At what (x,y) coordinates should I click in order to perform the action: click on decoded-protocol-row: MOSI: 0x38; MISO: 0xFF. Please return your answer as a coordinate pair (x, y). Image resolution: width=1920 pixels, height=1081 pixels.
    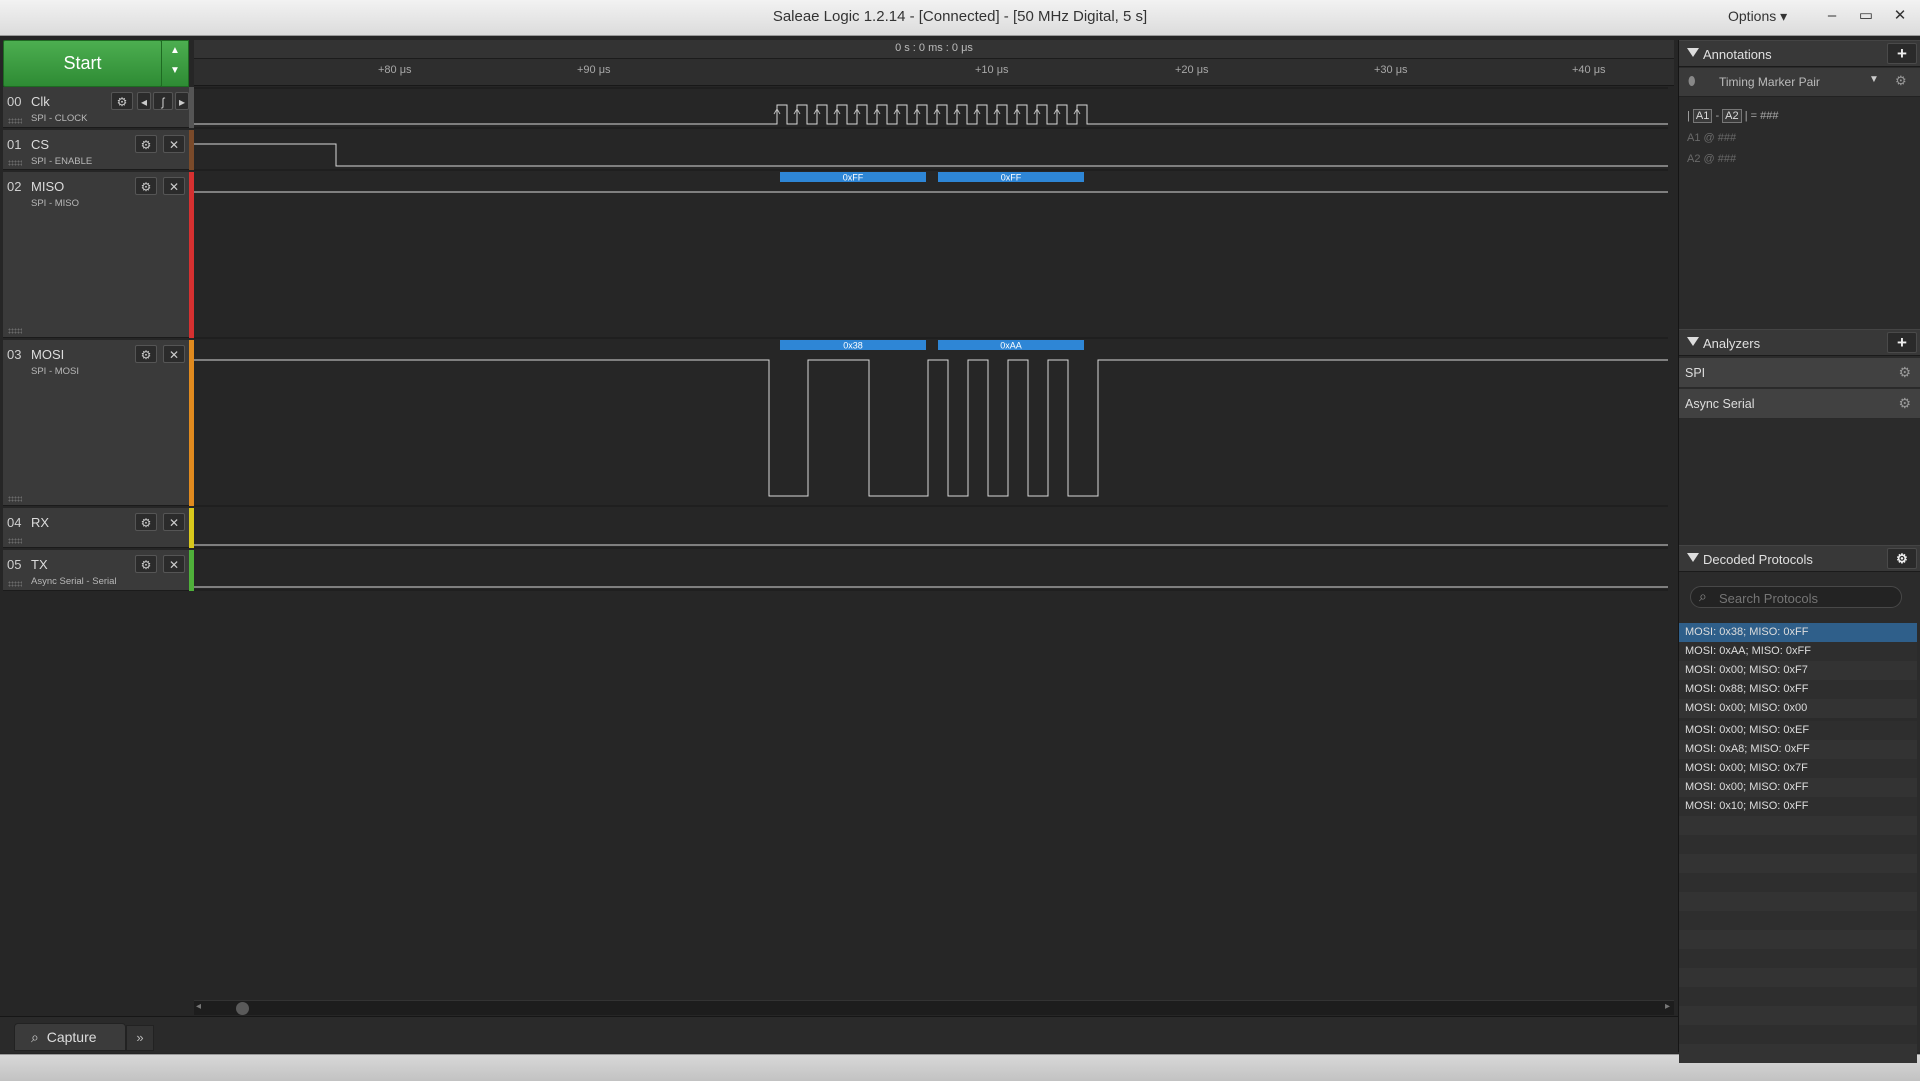
    Looking at the image, I should click on (1798, 632).